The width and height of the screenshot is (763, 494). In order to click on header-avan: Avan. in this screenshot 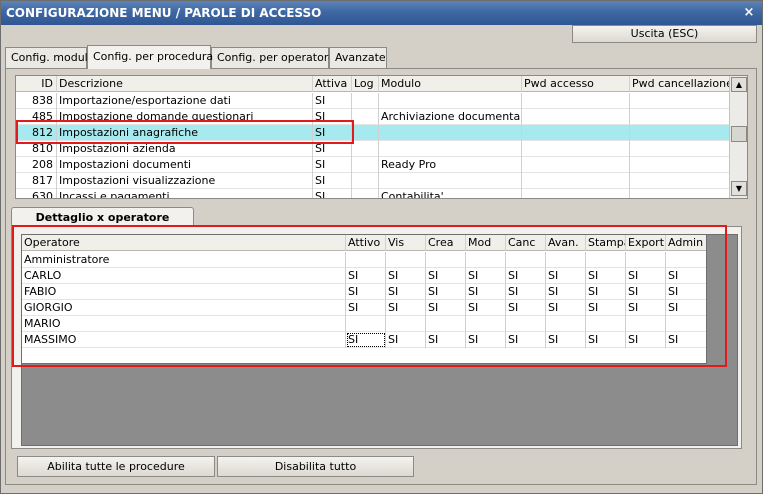, I will do `click(566, 243)`.